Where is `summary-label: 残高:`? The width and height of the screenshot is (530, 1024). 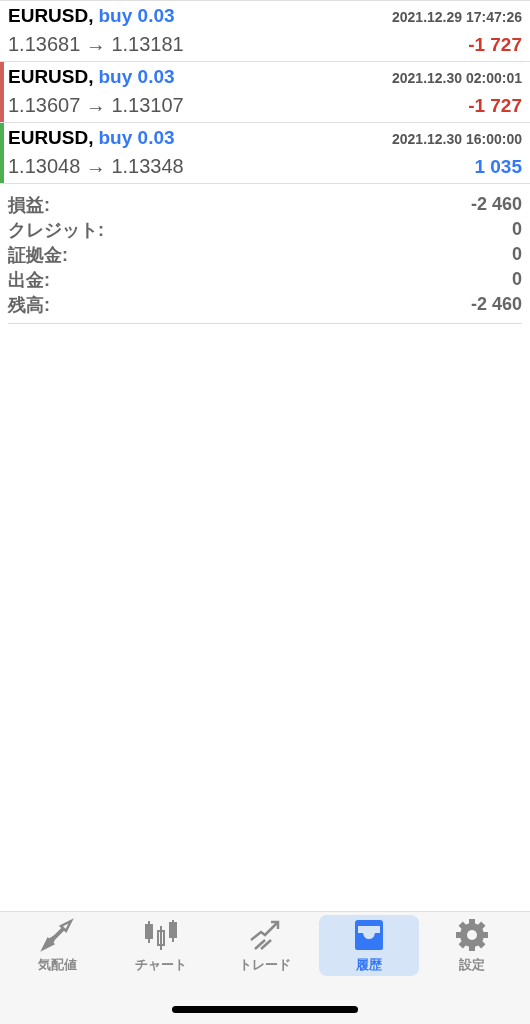
summary-label: 残高: is located at coordinates (29, 305).